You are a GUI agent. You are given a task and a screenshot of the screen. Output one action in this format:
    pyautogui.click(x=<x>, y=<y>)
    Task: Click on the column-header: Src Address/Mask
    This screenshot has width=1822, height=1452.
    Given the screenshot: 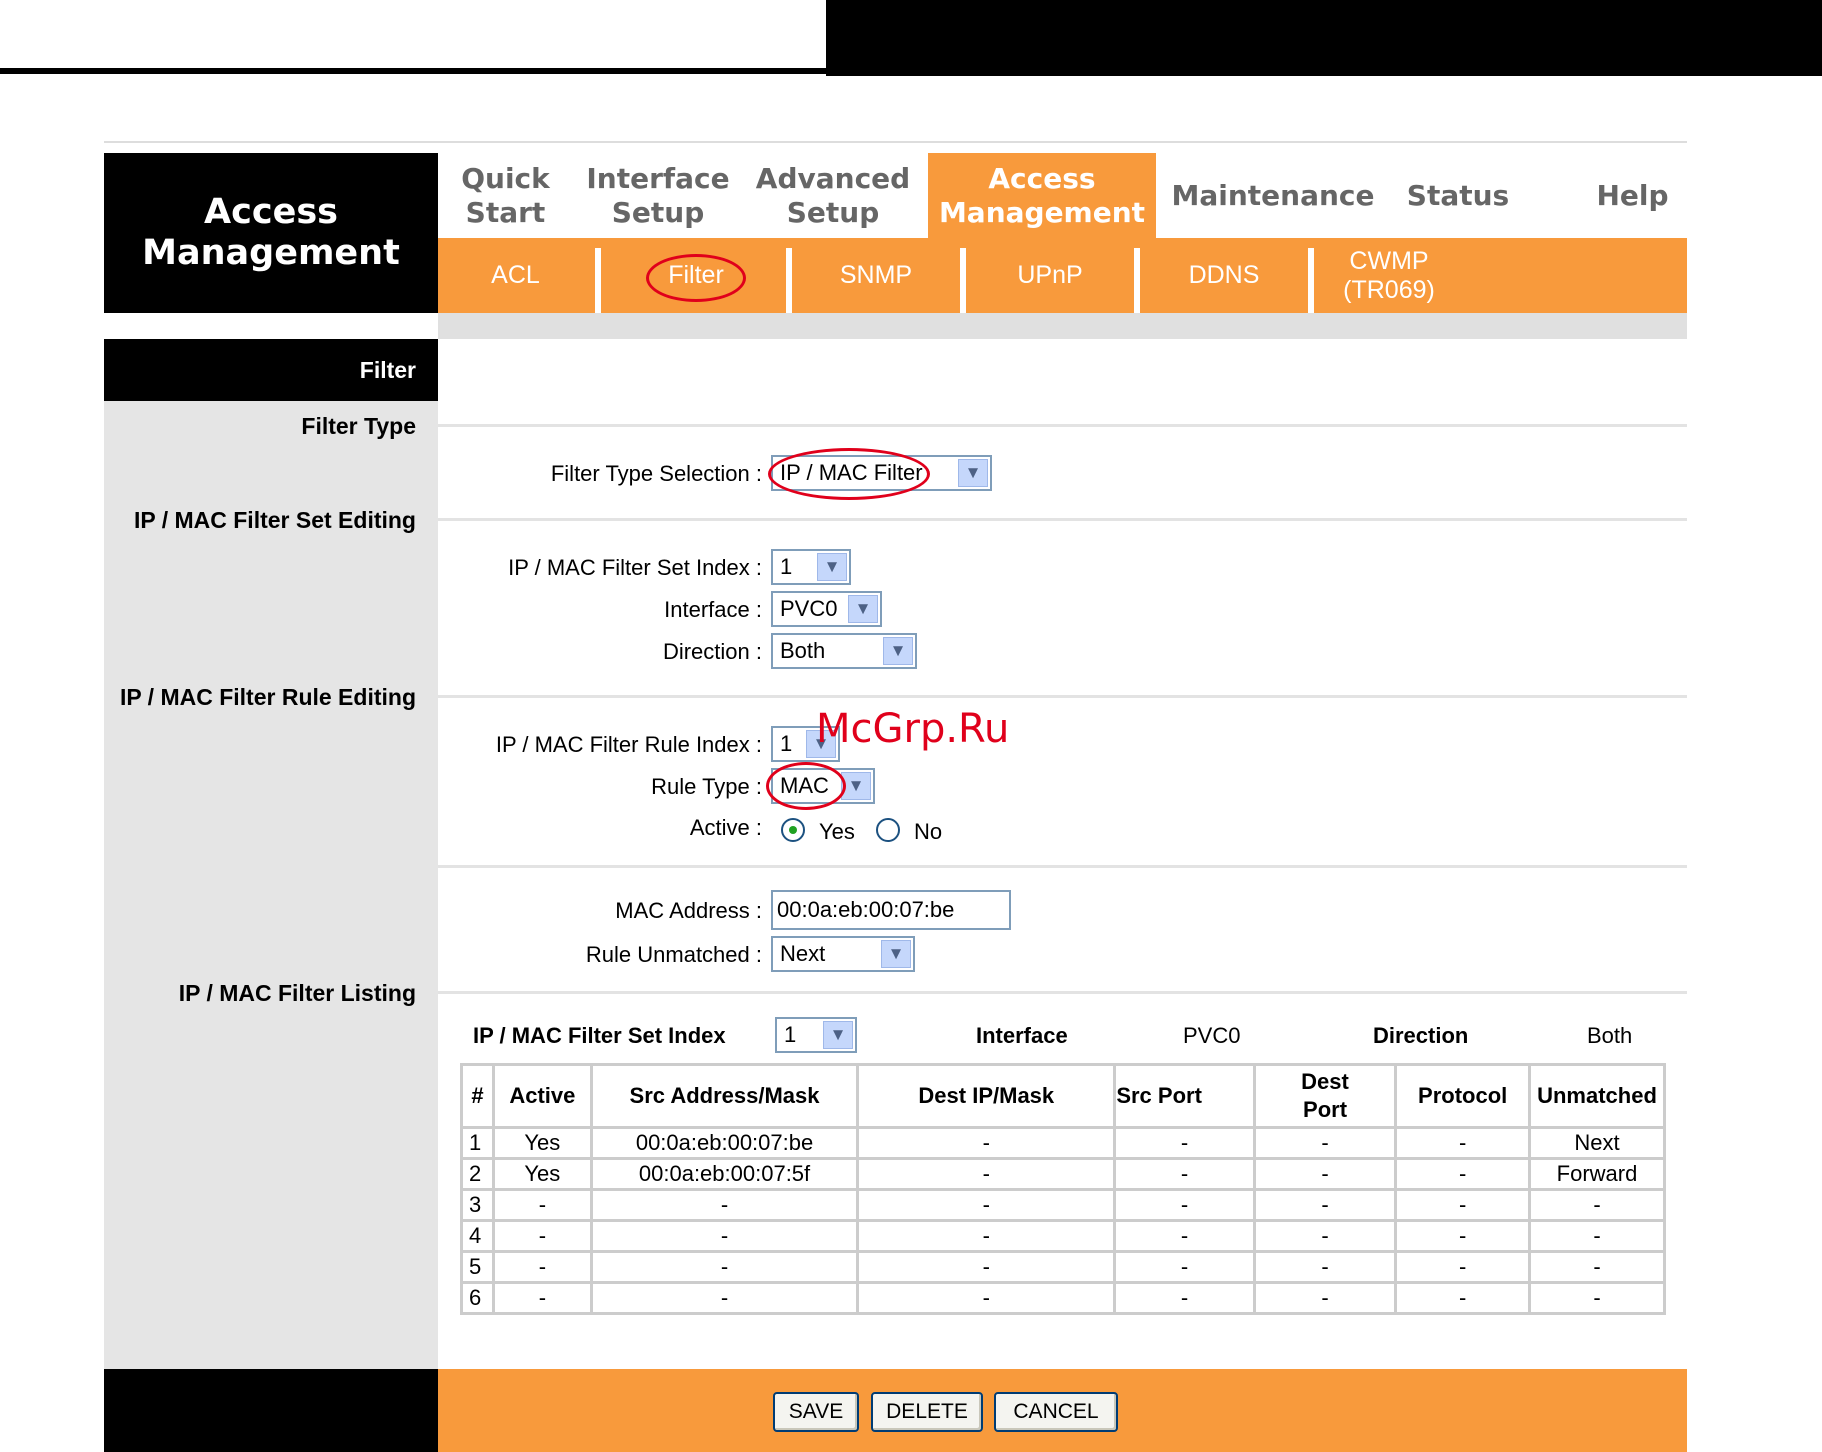 What is the action you would take?
    pyautogui.click(x=724, y=1096)
    